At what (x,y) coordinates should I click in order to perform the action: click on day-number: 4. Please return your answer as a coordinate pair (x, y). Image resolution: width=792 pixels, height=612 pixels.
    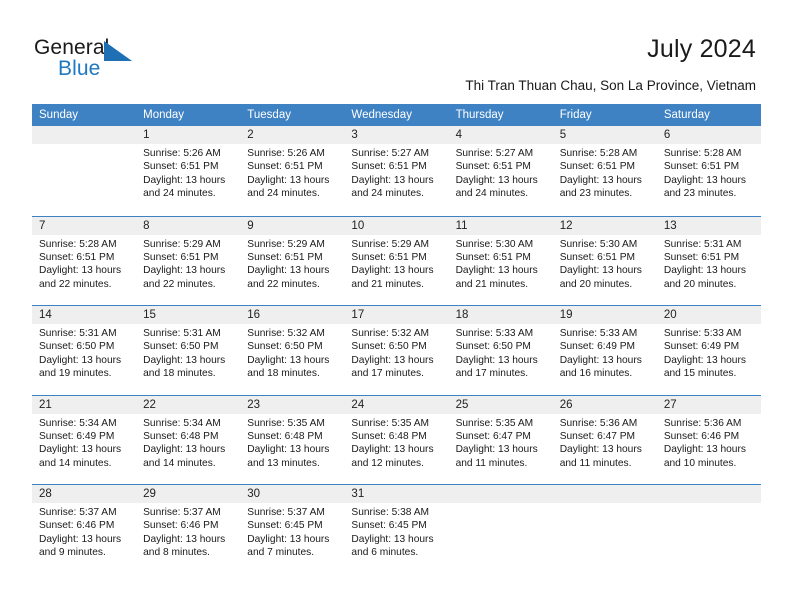
    Looking at the image, I should click on (458, 135).